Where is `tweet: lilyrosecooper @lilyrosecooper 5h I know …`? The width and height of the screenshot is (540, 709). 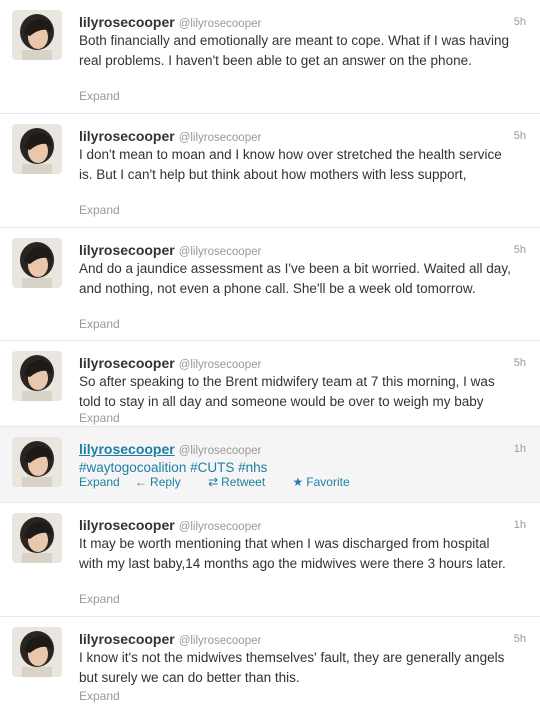 tweet: lilyrosecooper @lilyrosecooper 5h I know … is located at coordinates (270, 663).